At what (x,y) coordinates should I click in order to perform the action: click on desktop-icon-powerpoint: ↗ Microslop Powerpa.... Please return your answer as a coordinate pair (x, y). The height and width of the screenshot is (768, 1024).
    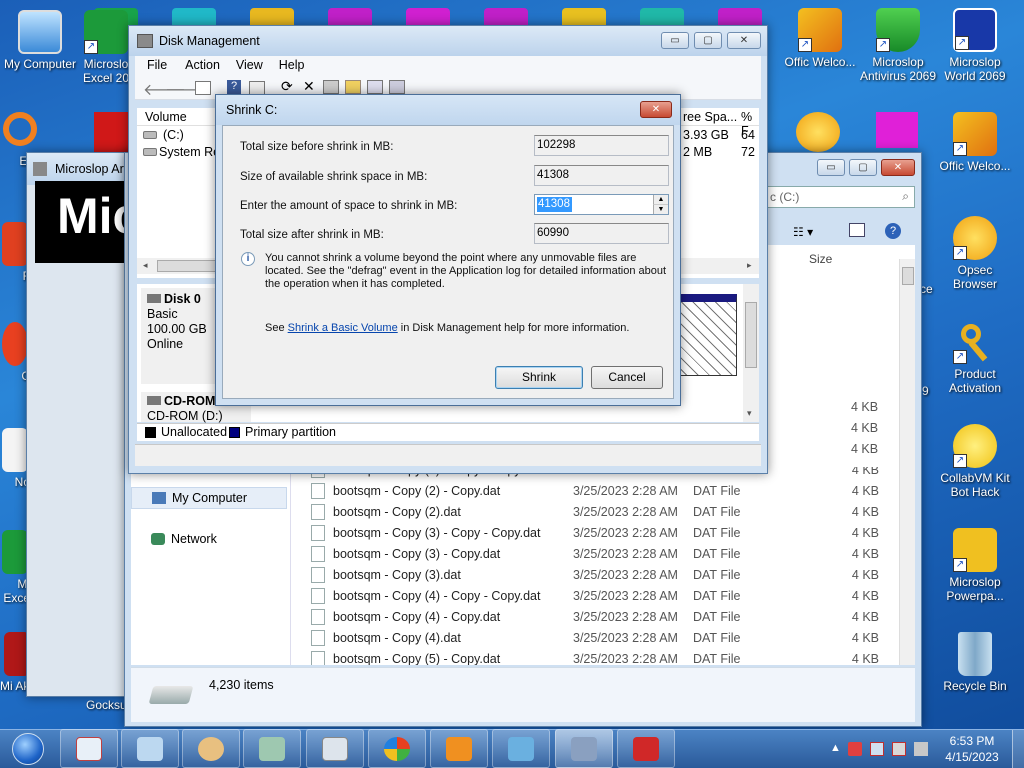
    Looking at the image, I should click on (975, 565).